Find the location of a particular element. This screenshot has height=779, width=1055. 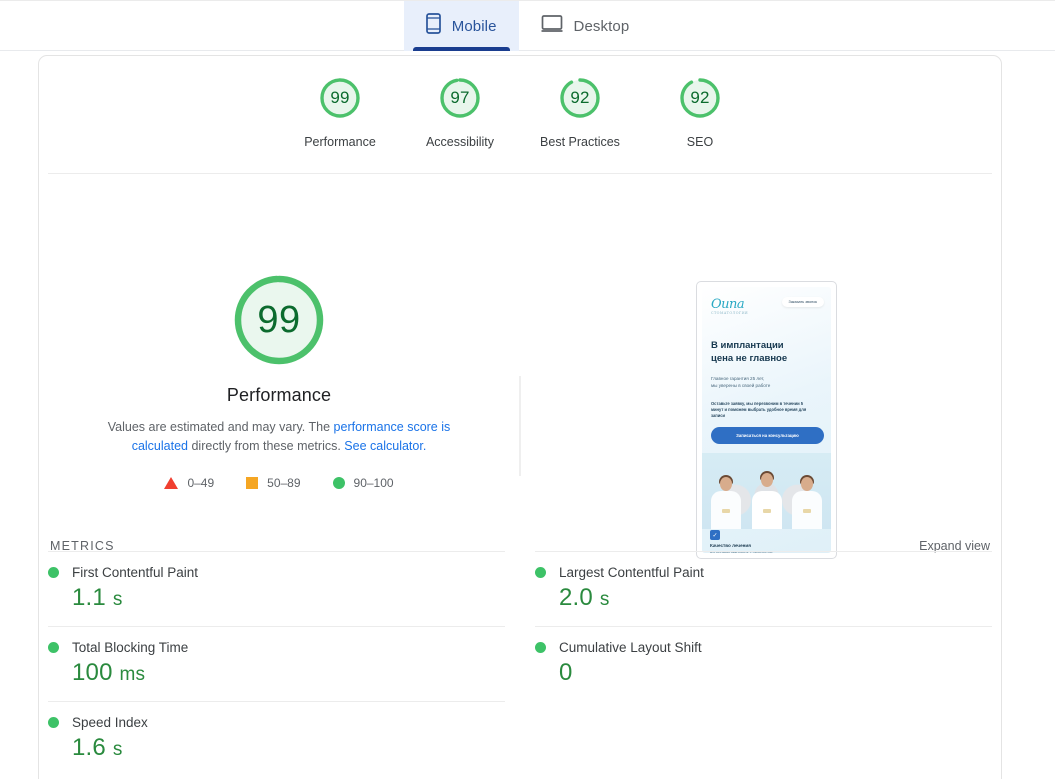

gauge-seo: 92 is located at coordinates (700, 98).